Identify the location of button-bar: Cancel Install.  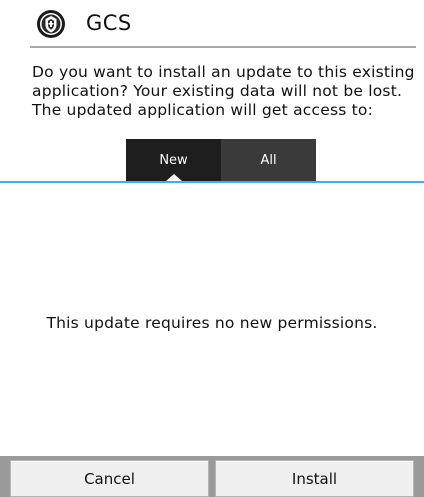
(212, 476).